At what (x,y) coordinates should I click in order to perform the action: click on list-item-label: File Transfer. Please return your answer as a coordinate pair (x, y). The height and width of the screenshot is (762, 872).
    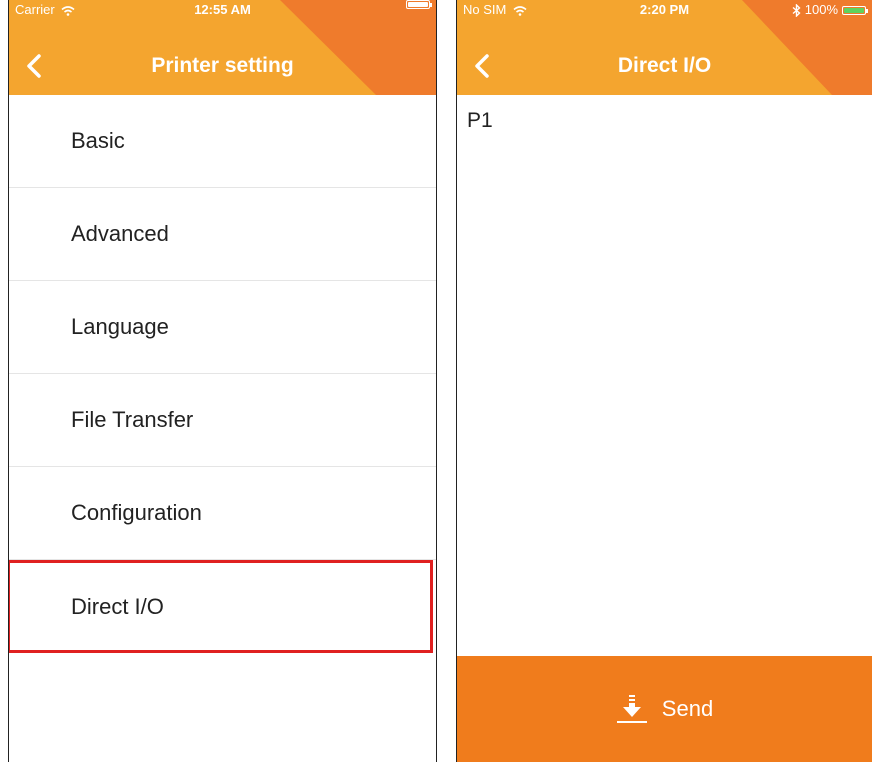
    Looking at the image, I should click on (132, 419).